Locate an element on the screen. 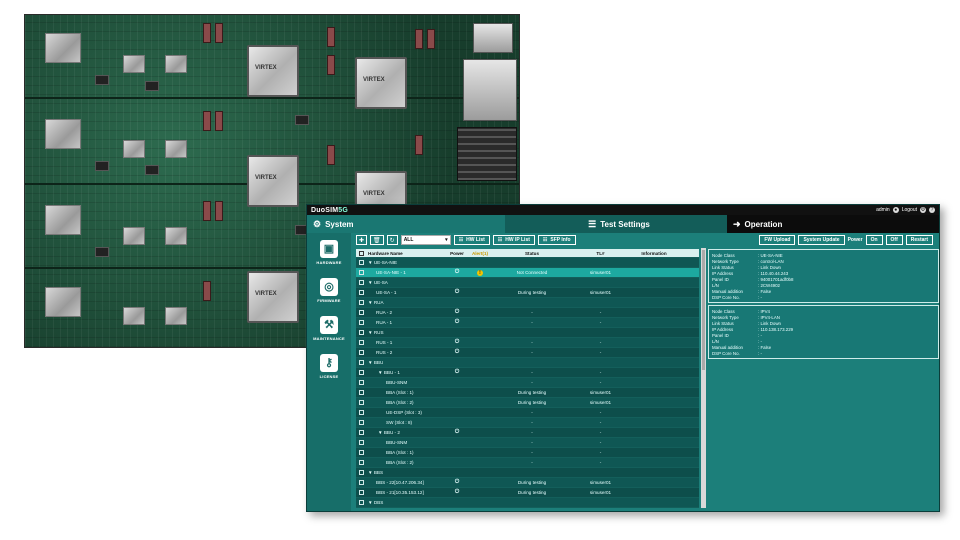 This screenshot has height=540, width=960. table-row: UE-SA-NIE - 1 ⏻! Not Connected simuser01 is located at coordinates (527, 273).